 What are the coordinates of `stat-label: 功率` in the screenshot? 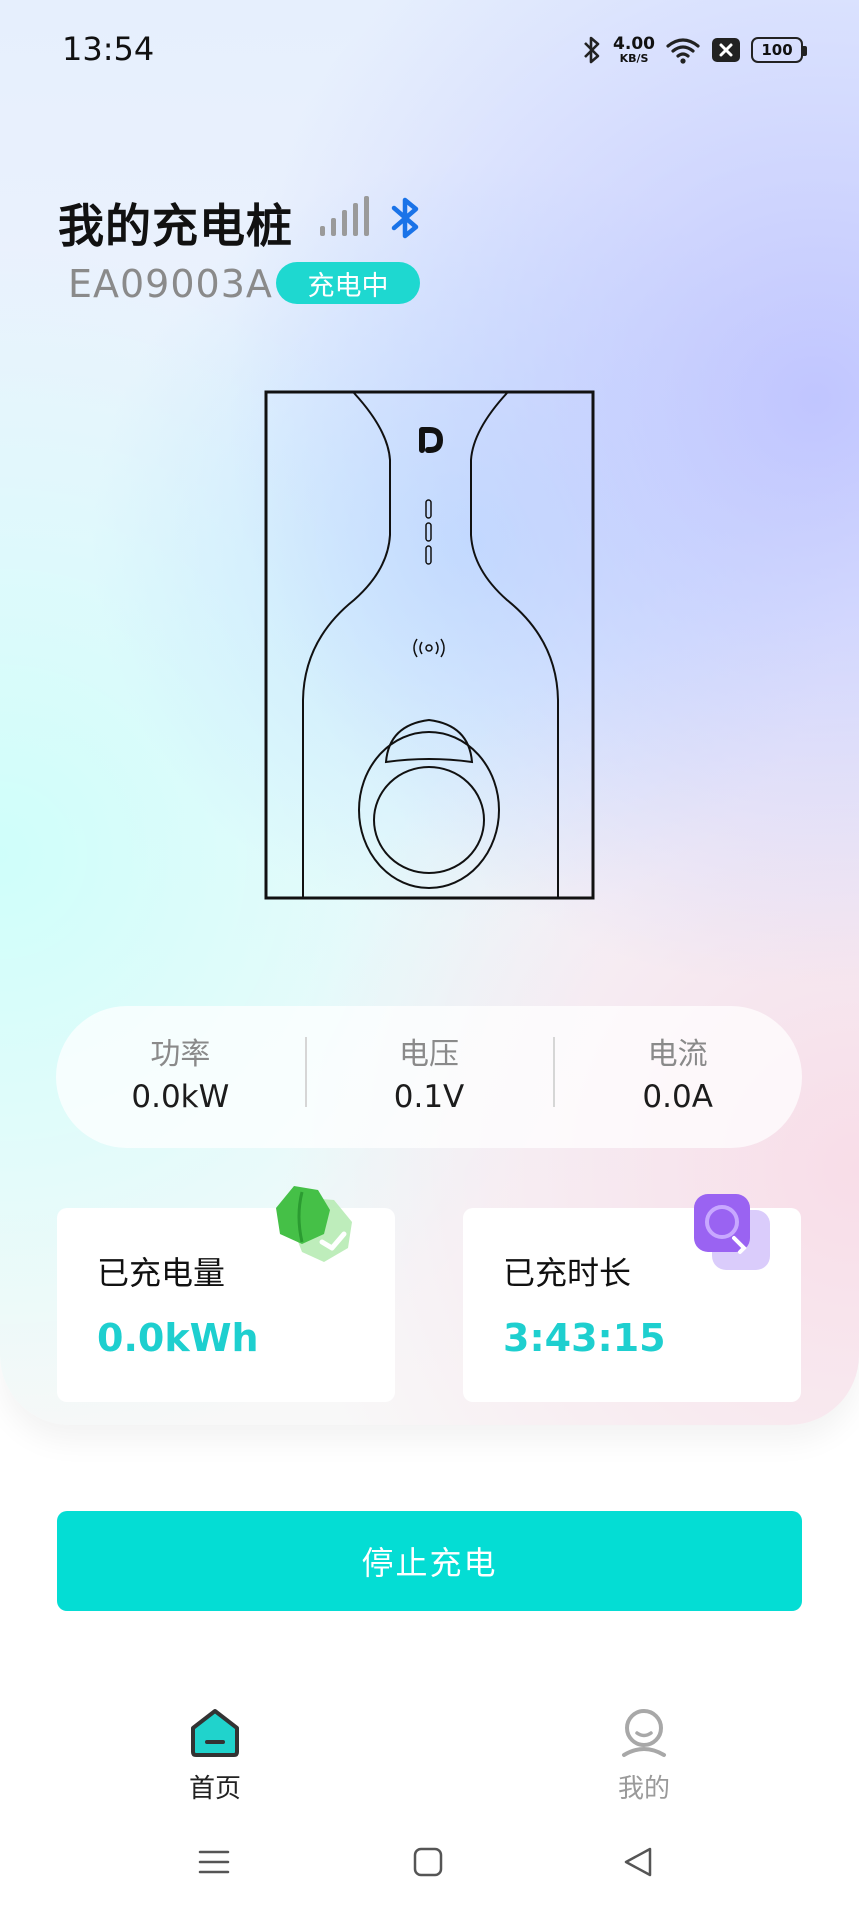 It's located at (180, 1055).